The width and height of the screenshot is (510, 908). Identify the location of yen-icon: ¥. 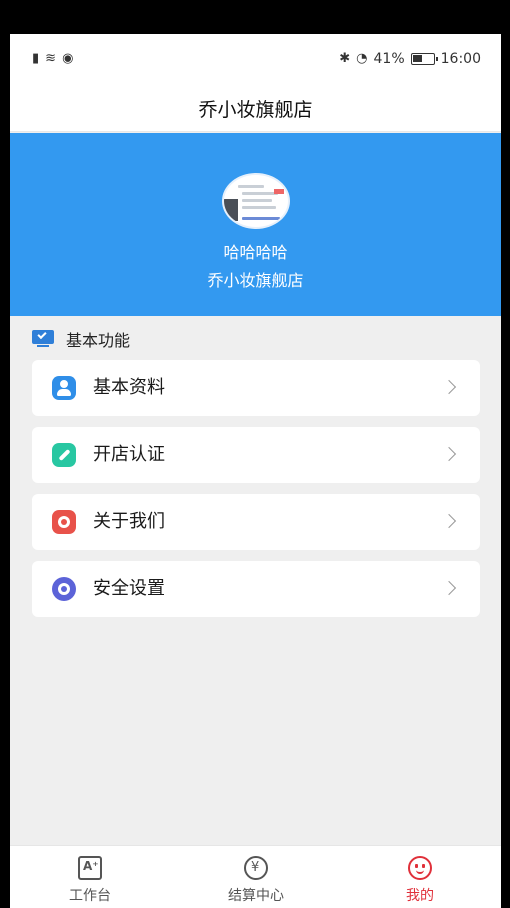
(256, 868).